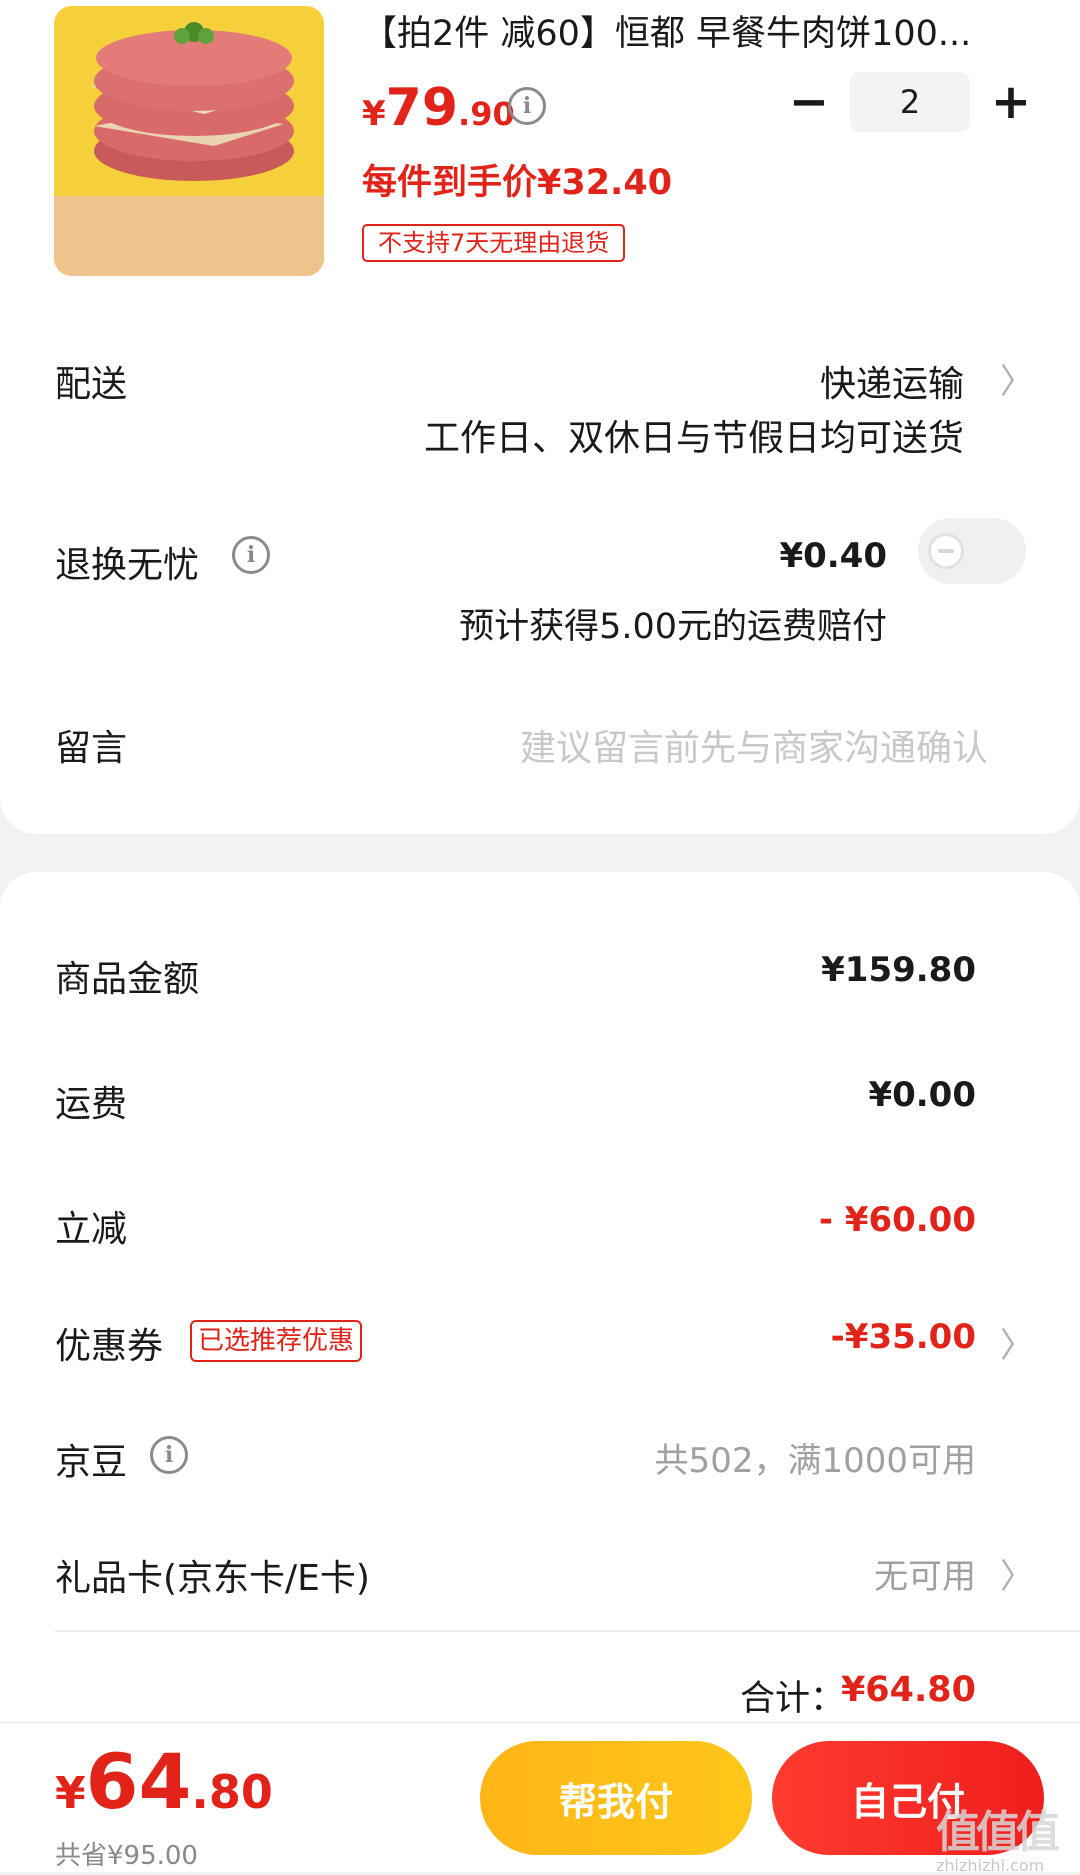 The image size is (1080, 1875). What do you see at coordinates (486, 114) in the screenshot?
I see `price-decimal: .90` at bounding box center [486, 114].